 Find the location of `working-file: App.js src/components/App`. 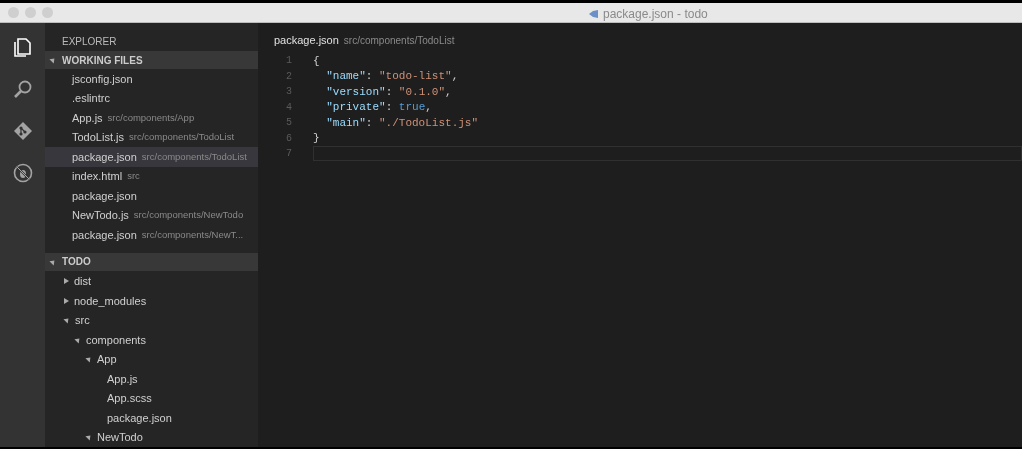

working-file: App.js src/components/App is located at coordinates (151, 118).